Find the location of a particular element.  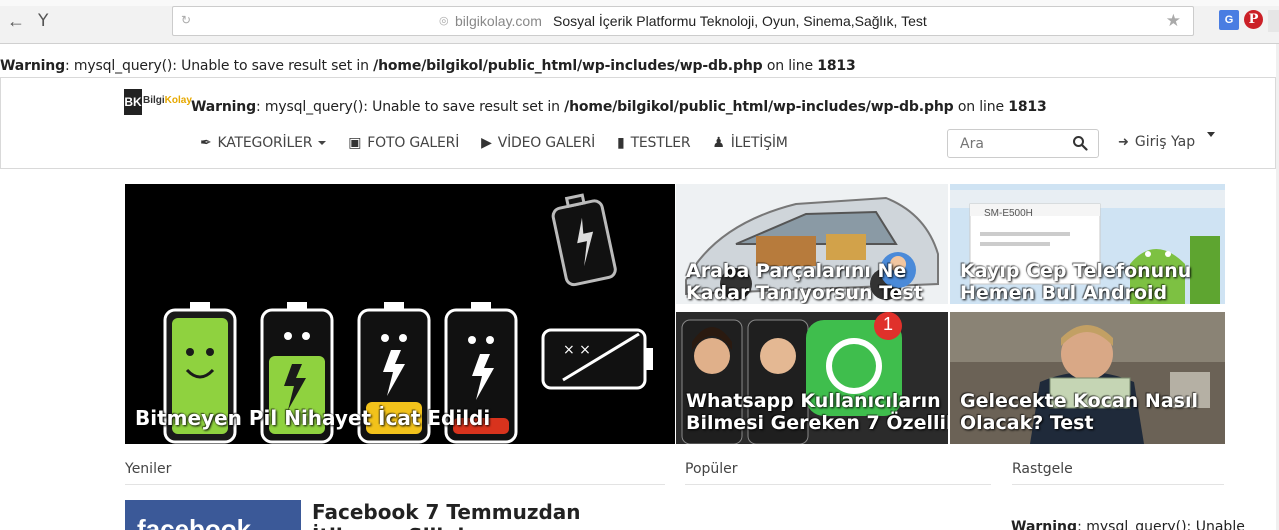

arrow-left-icon: ← is located at coordinates (16, 21).